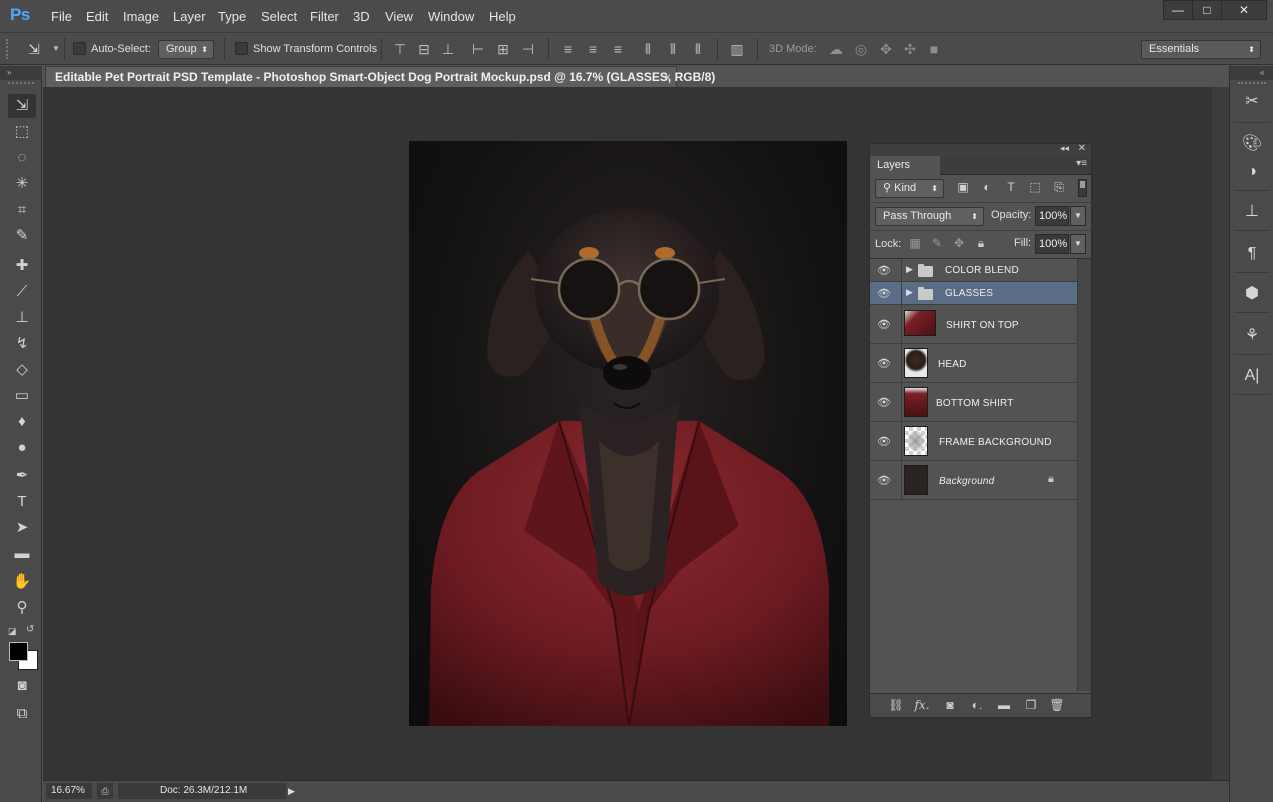 Image resolution: width=1273 pixels, height=802 pixels. What do you see at coordinates (451, 16) in the screenshot?
I see `menu-window: Window` at bounding box center [451, 16].